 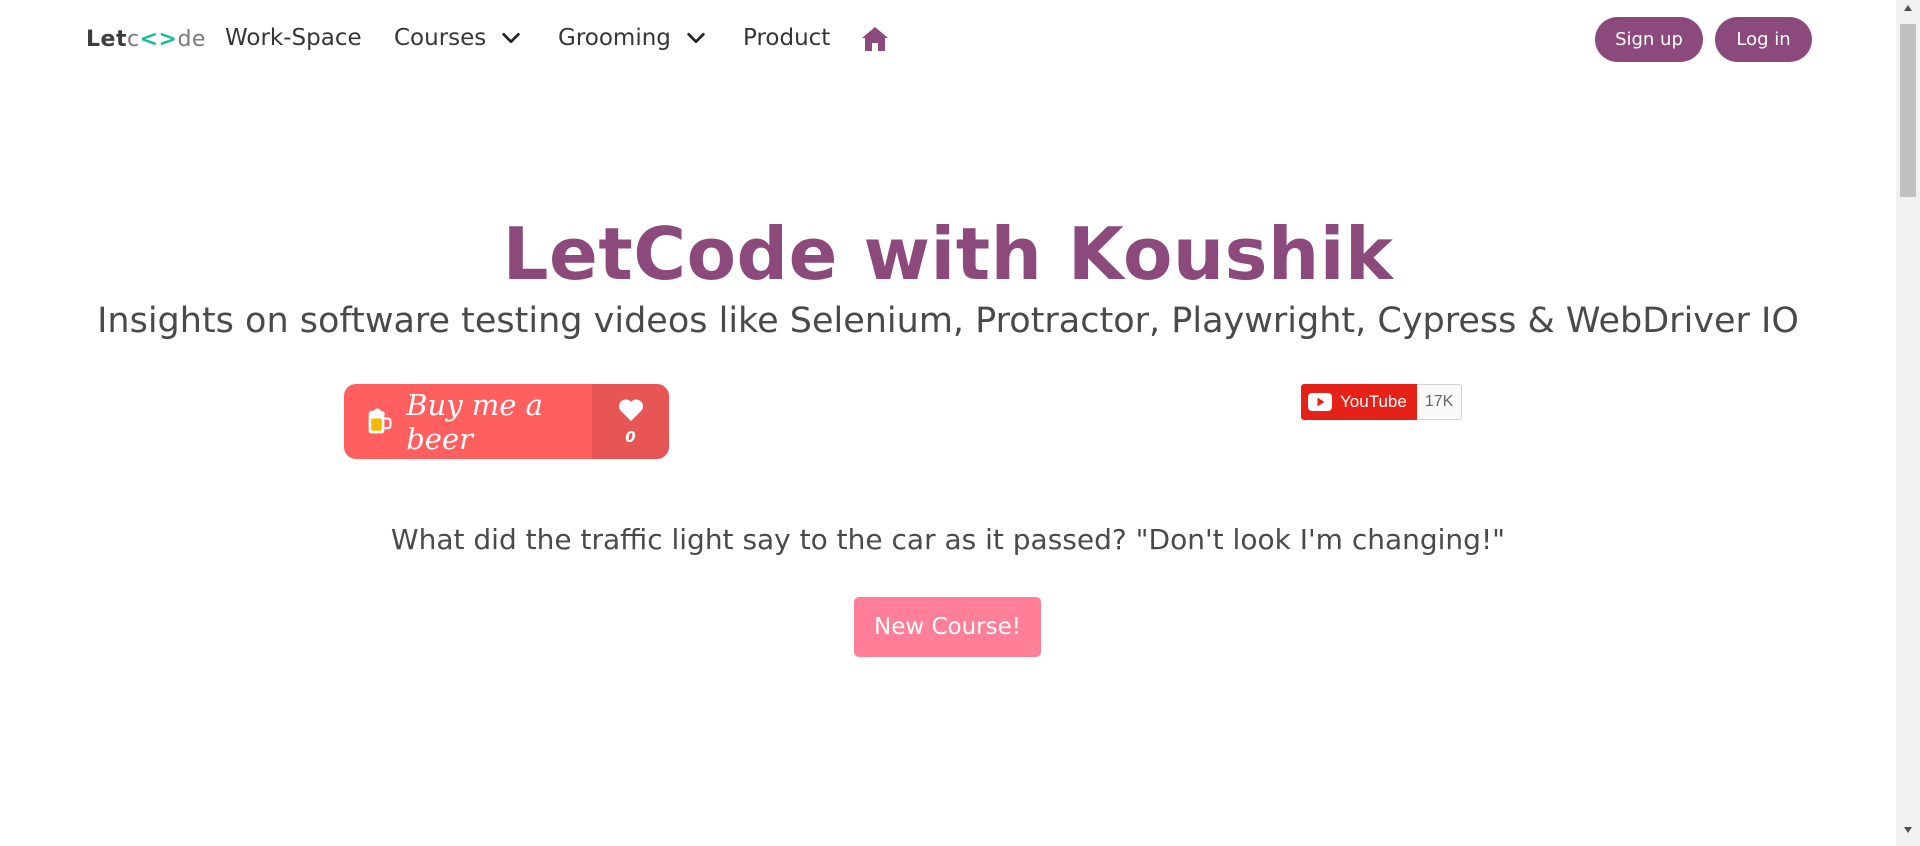 What do you see at coordinates (191, 39) in the screenshot?
I see `logo-de: de` at bounding box center [191, 39].